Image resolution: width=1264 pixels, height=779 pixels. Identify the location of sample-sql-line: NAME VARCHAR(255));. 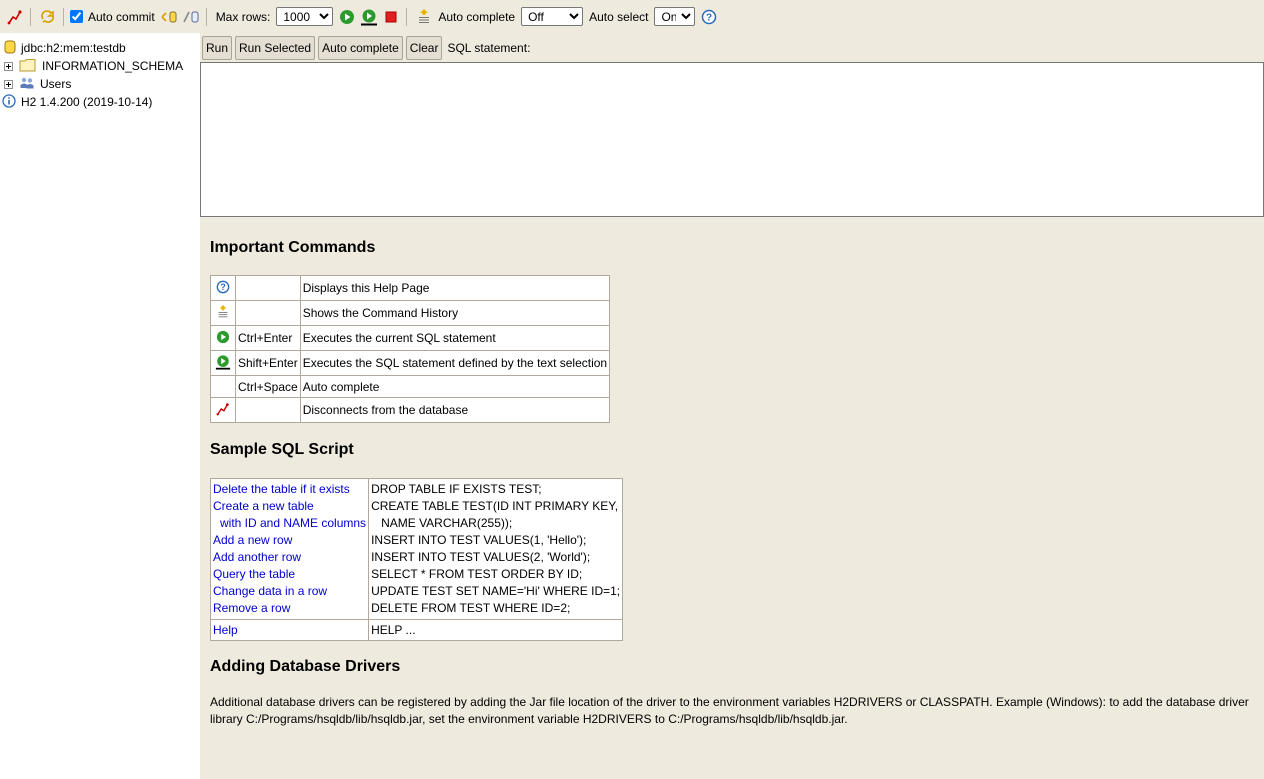
(447, 523).